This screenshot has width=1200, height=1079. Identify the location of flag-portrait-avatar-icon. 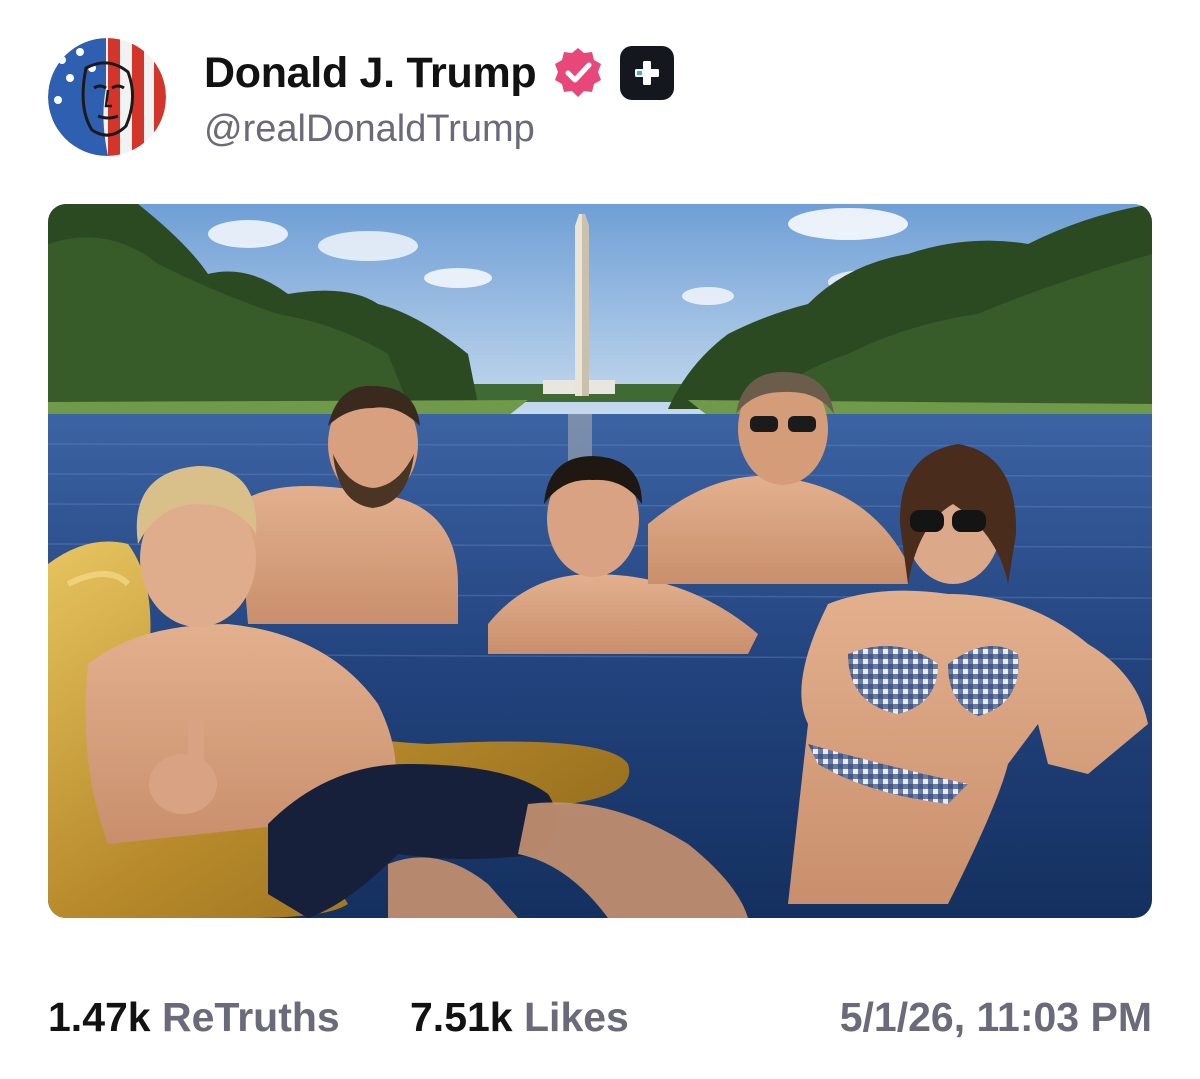
(107, 97).